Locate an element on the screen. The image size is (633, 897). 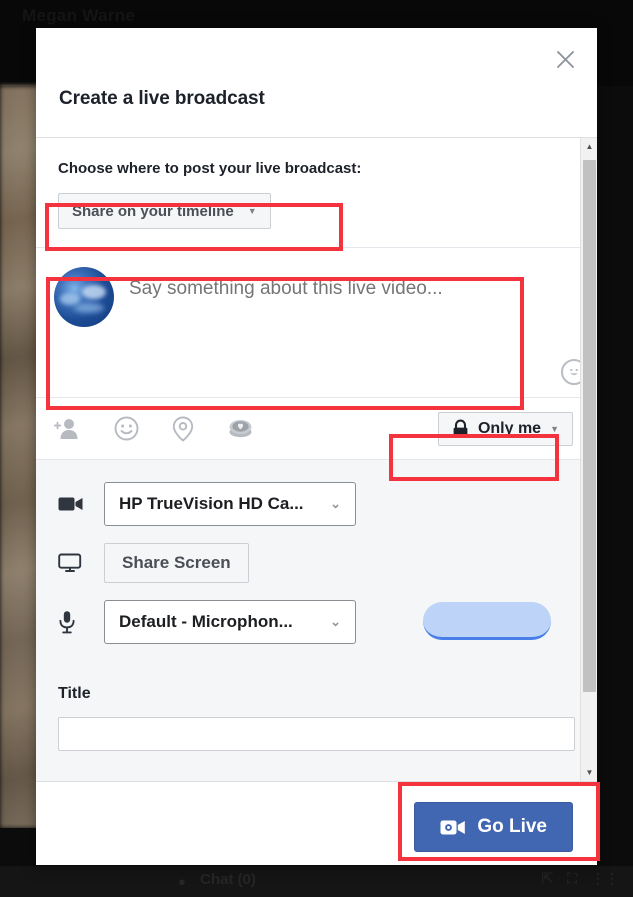
dialog-scrollbar: ▲ ▼ is located at coordinates (588, 459).